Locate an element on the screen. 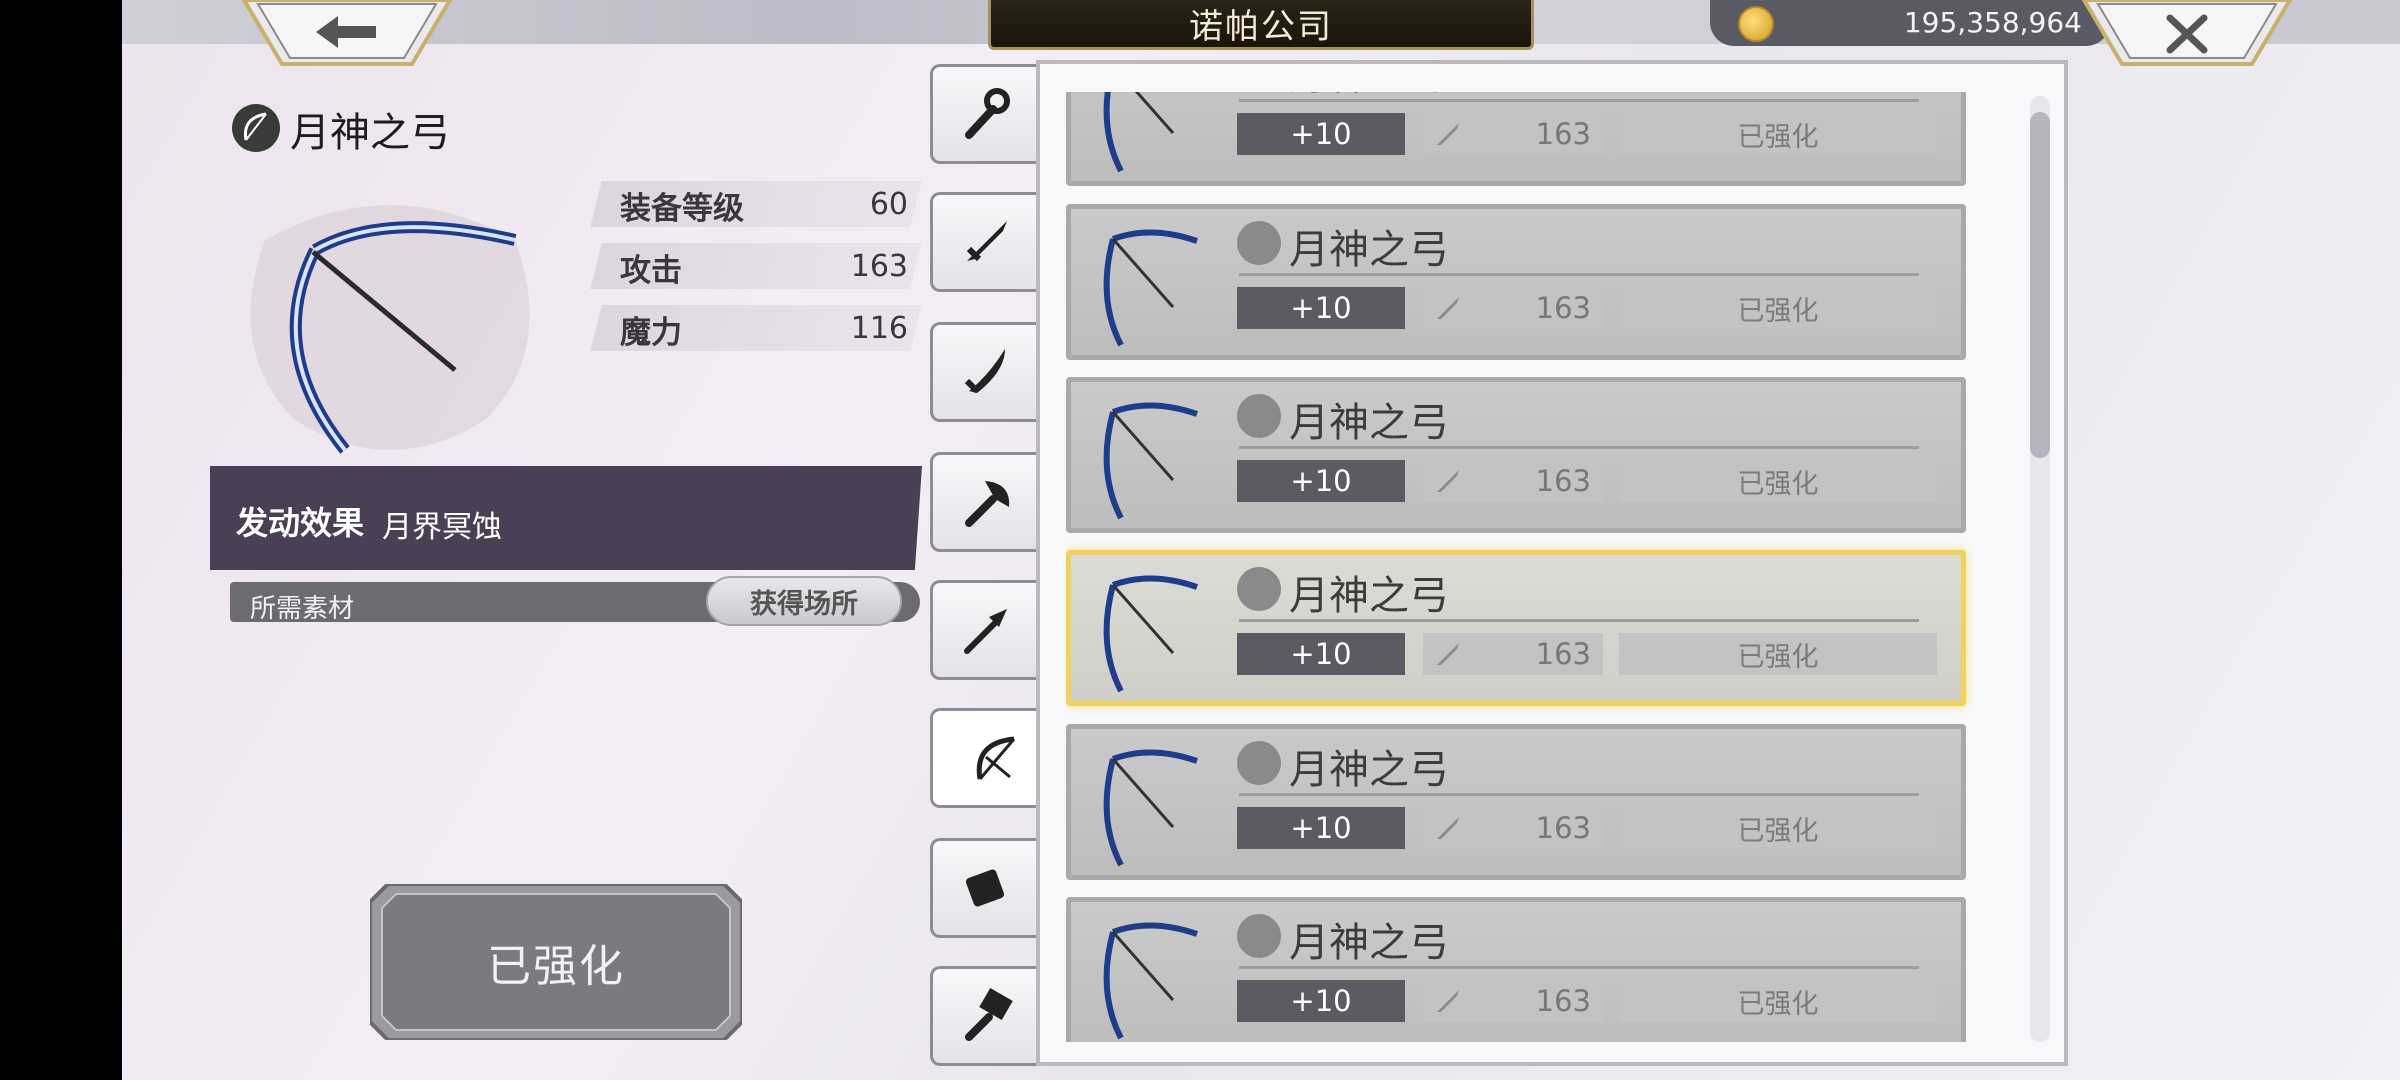 The height and width of the screenshot is (1080, 2400). staff-icon is located at coordinates (987, 113).